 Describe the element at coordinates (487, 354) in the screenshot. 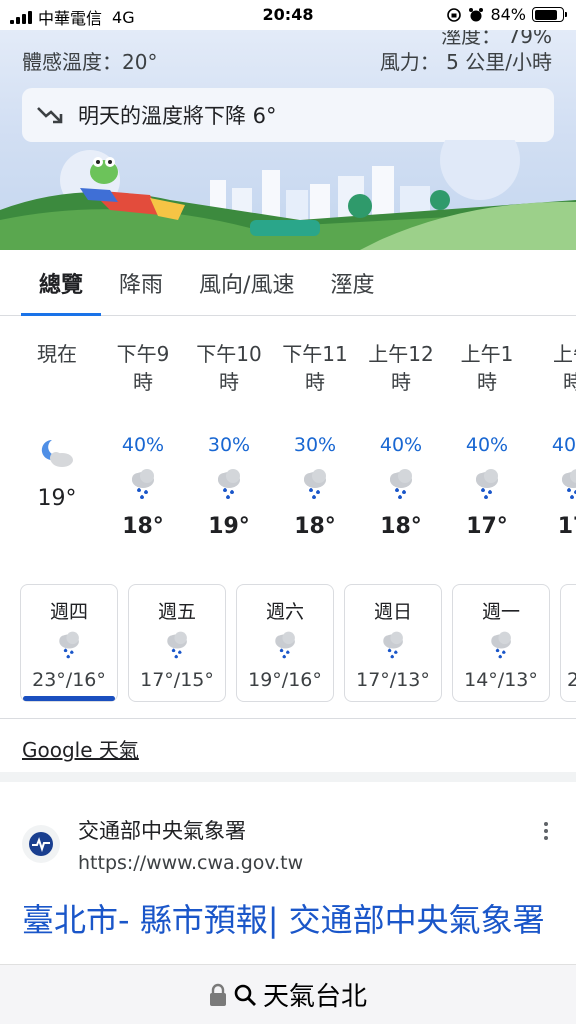

I see `hour-label: 上午1` at that location.